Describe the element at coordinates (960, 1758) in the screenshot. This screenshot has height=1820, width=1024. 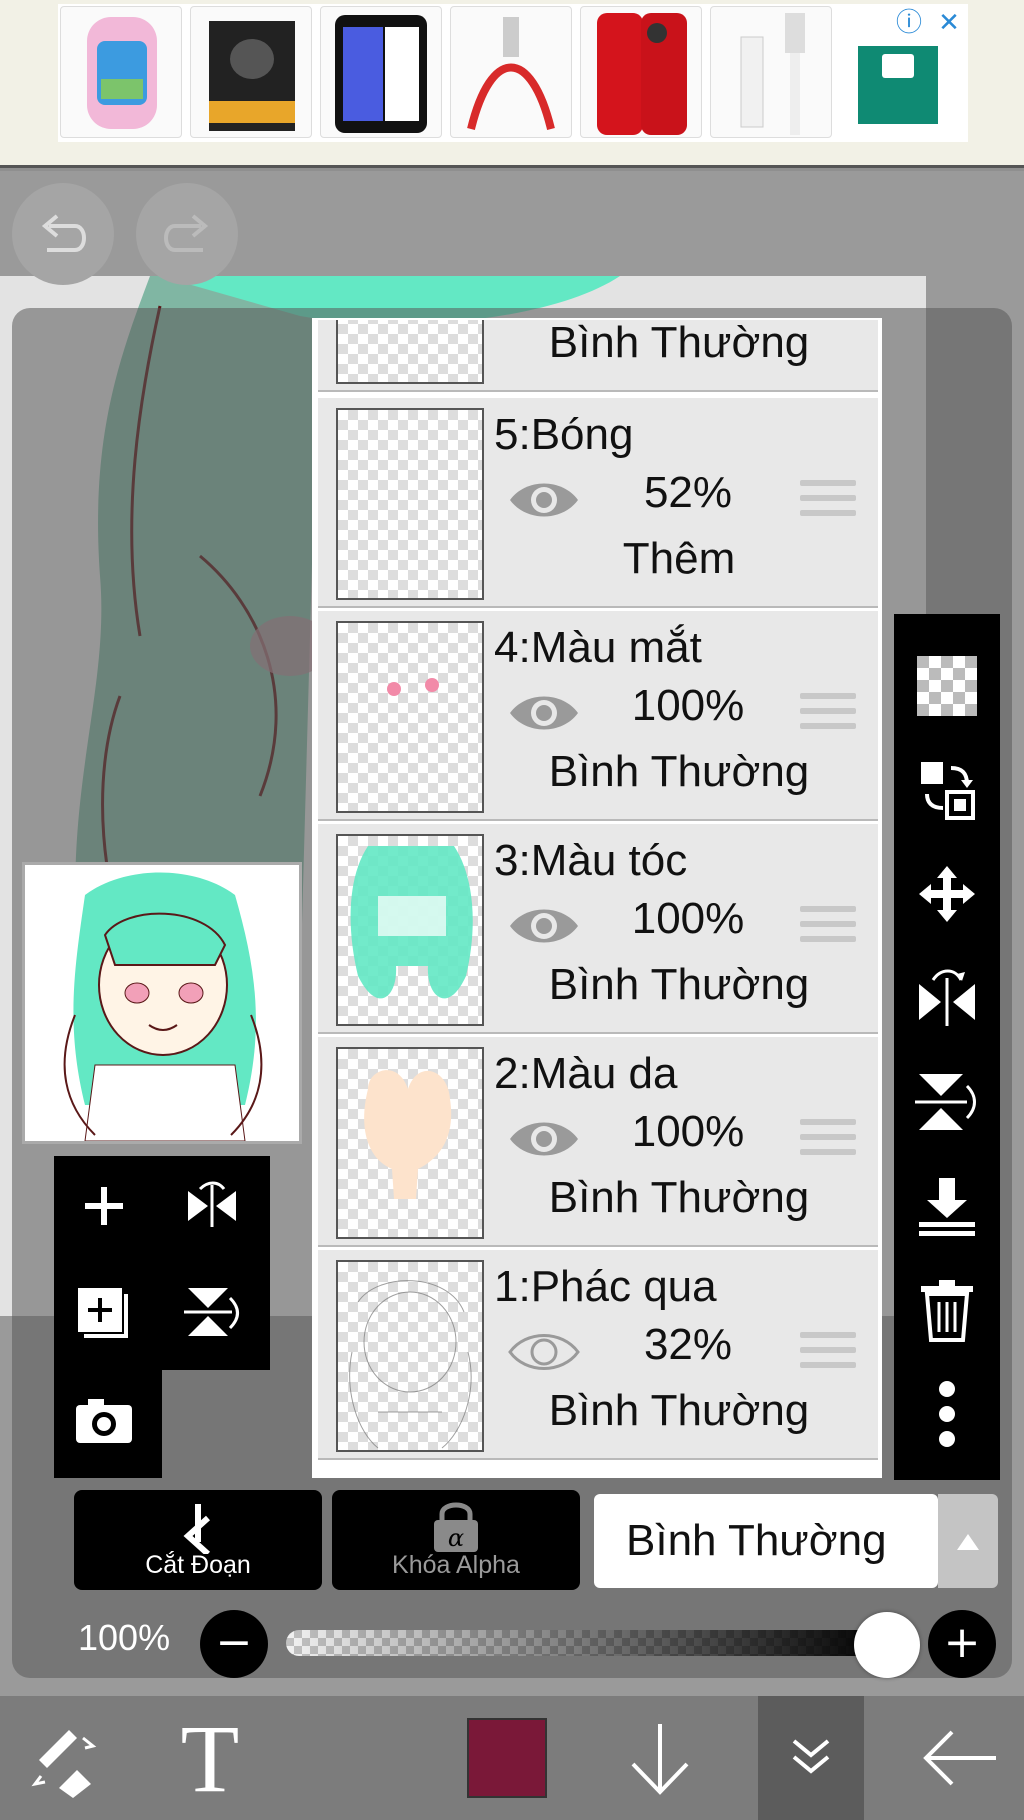
I see `back-arrow-icon` at that location.